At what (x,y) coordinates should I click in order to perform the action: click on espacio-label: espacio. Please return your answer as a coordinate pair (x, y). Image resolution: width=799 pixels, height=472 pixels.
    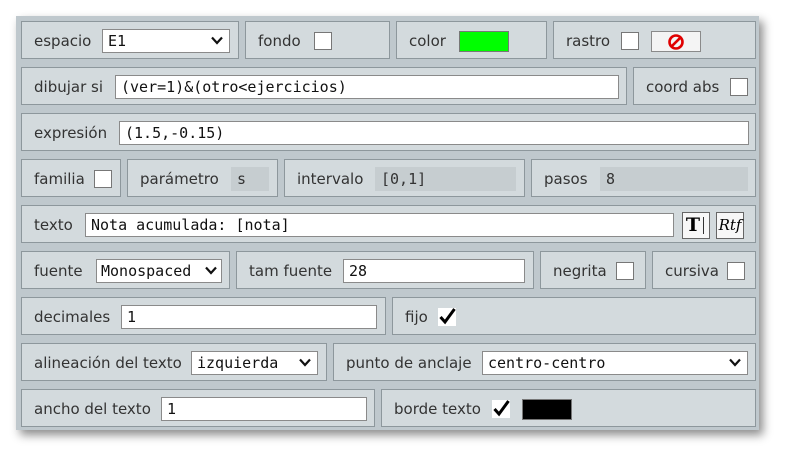
    Looking at the image, I should click on (63, 41).